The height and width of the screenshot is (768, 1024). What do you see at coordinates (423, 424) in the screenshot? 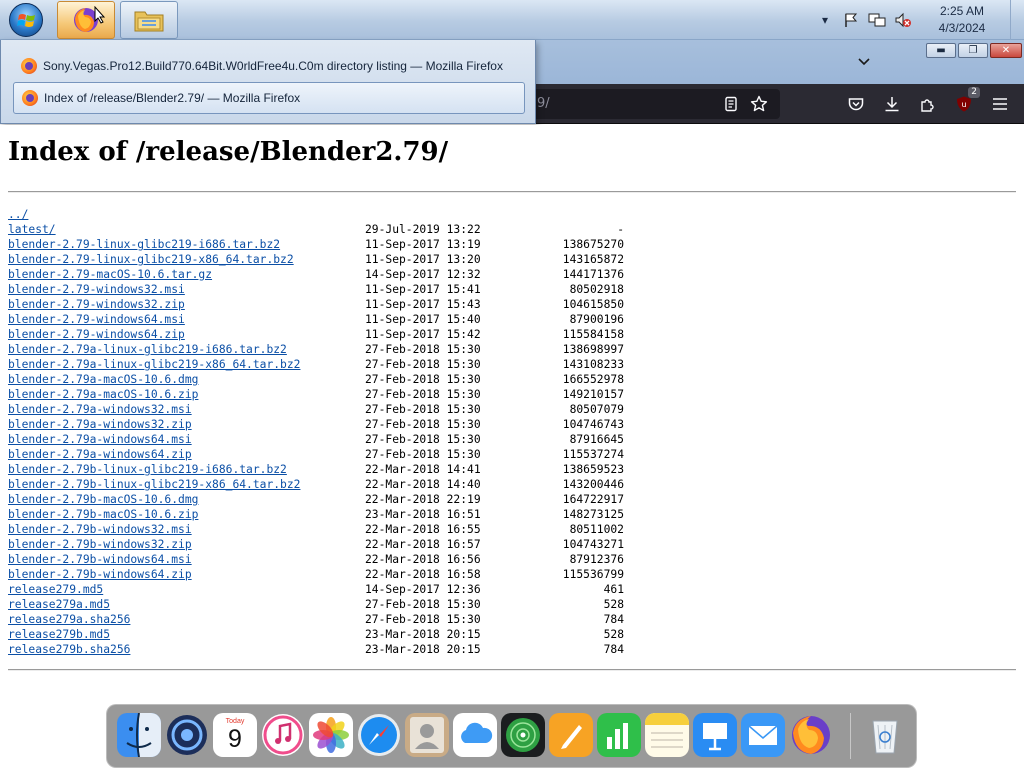
I see `file-date: 27-Feb-2018 15:30` at bounding box center [423, 424].